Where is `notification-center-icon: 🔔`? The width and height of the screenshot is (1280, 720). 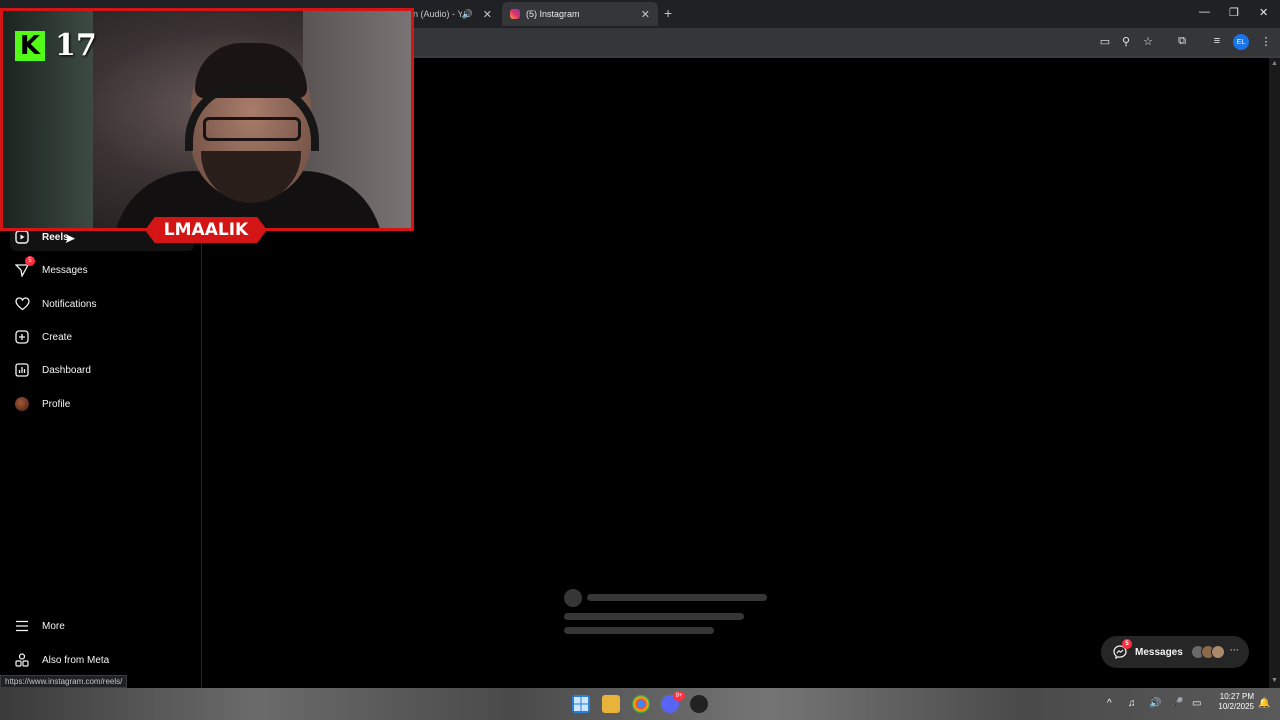 notification-center-icon: 🔔 is located at coordinates (1264, 703).